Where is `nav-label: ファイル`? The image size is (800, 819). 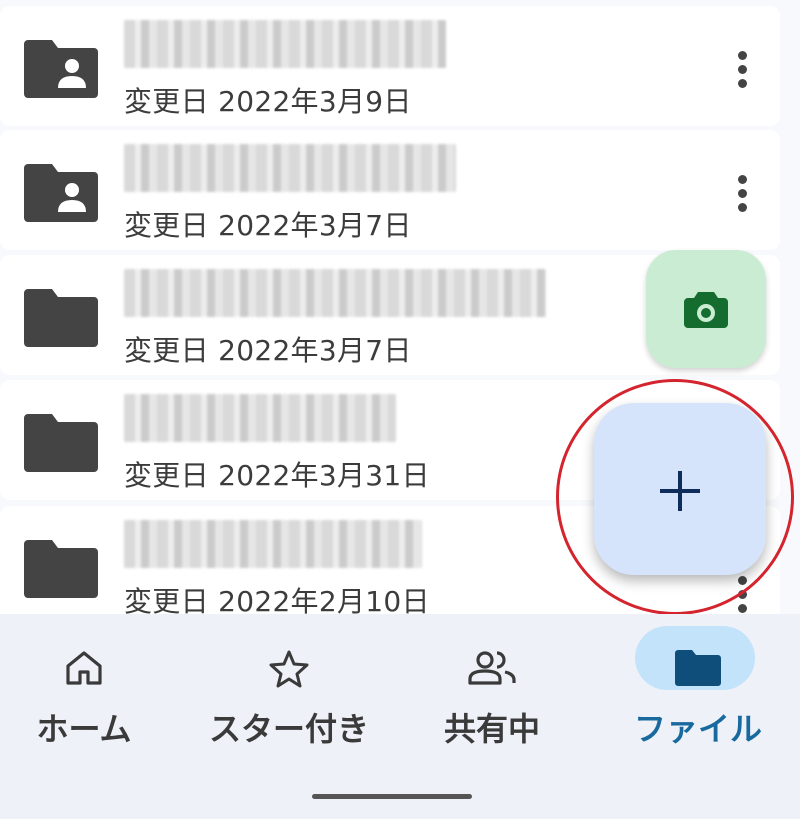
nav-label: ファイル is located at coordinates (697, 729).